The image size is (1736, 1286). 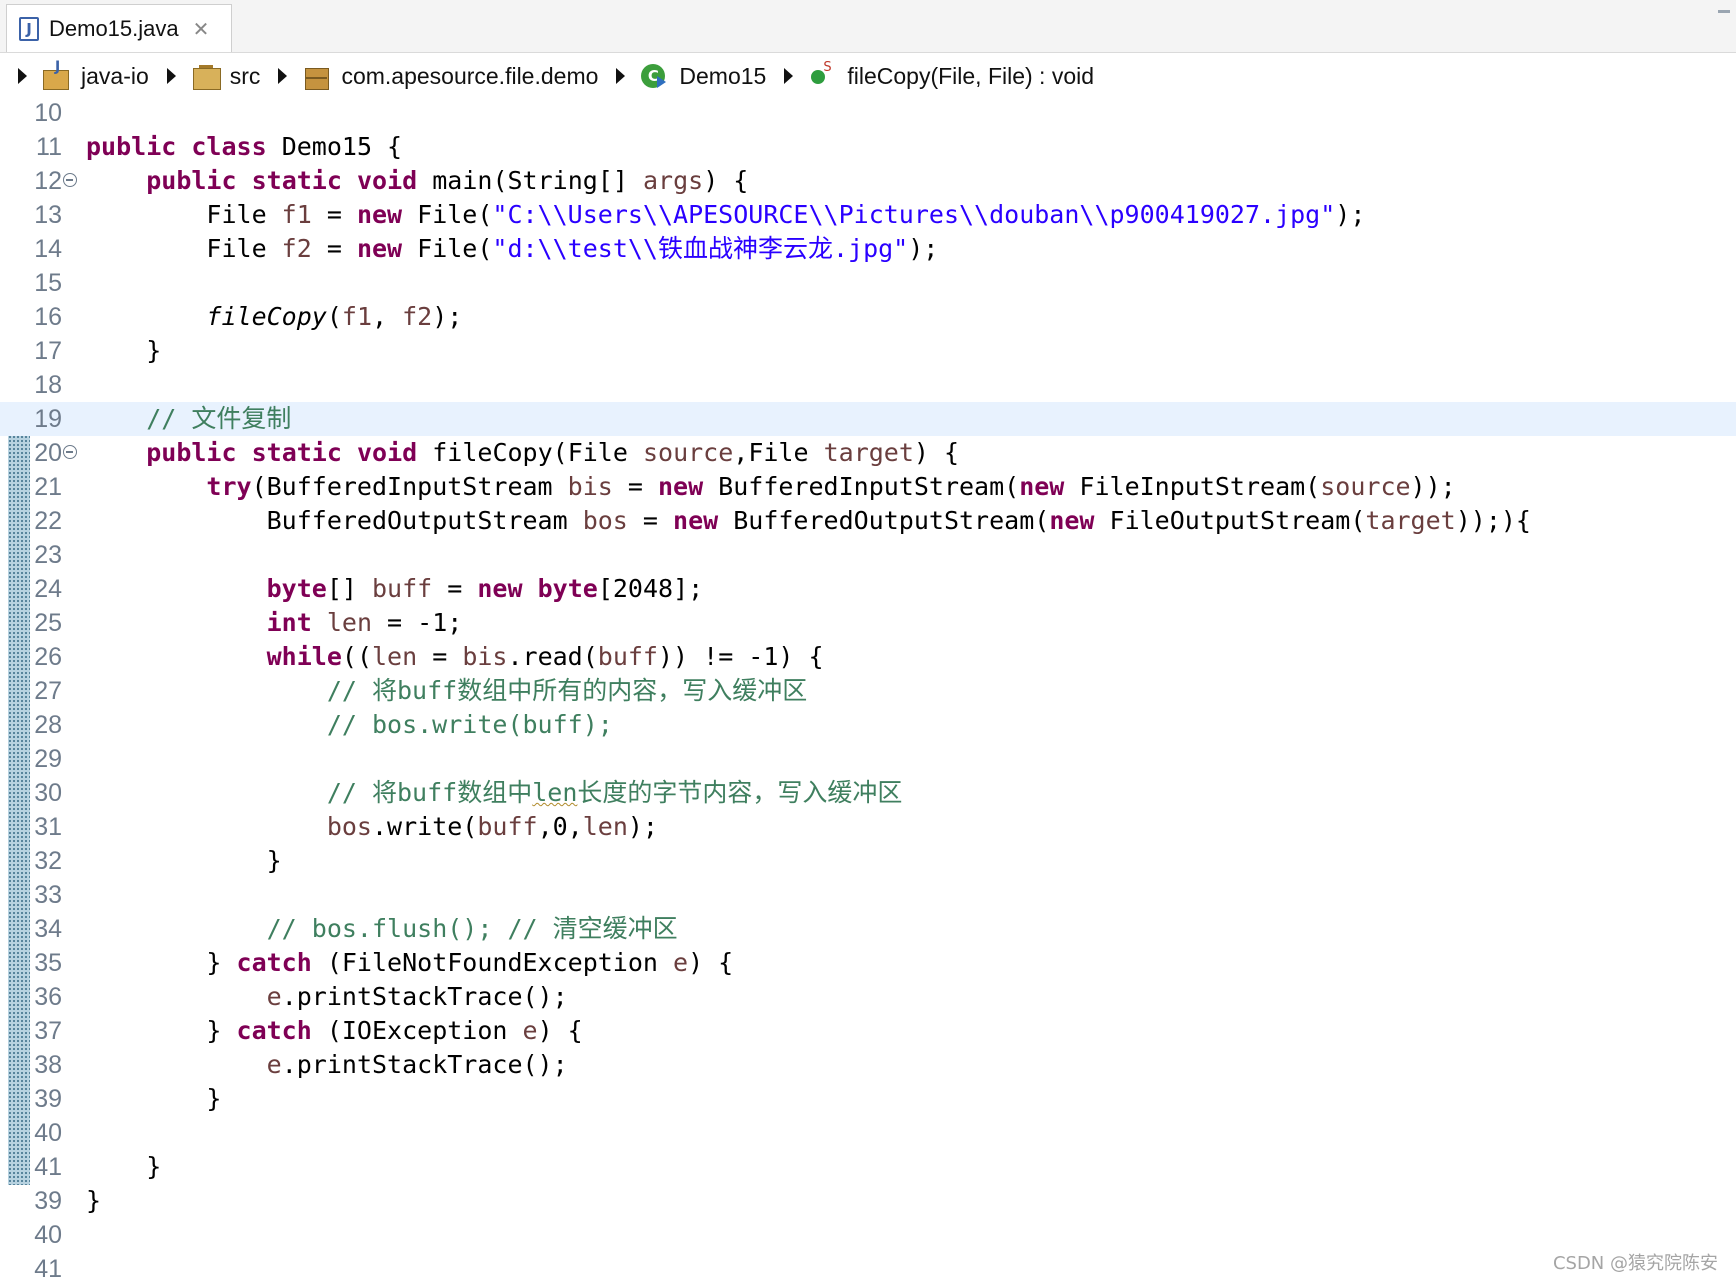 I want to click on code-line: 41, so click(x=868, y=1269).